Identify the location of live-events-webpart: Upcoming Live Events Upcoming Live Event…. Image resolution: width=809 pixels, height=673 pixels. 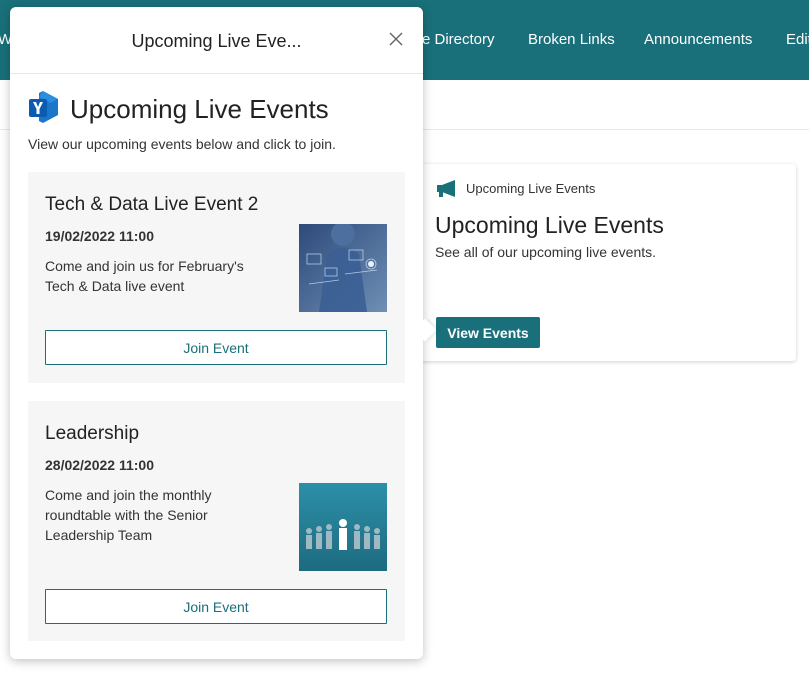
(603, 262).